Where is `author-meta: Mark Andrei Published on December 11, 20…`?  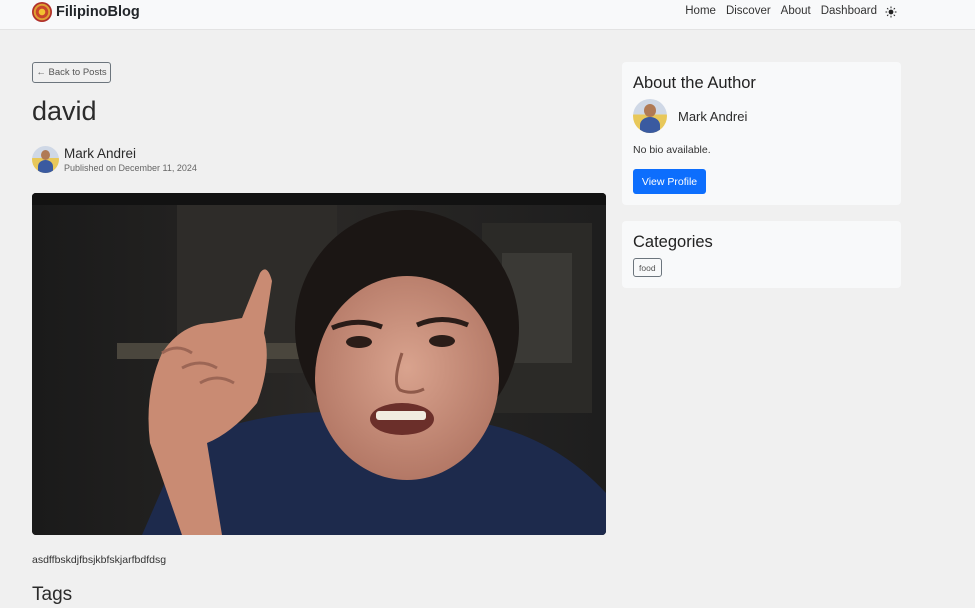 author-meta: Mark Andrei Published on December 11, 20… is located at coordinates (130, 159).